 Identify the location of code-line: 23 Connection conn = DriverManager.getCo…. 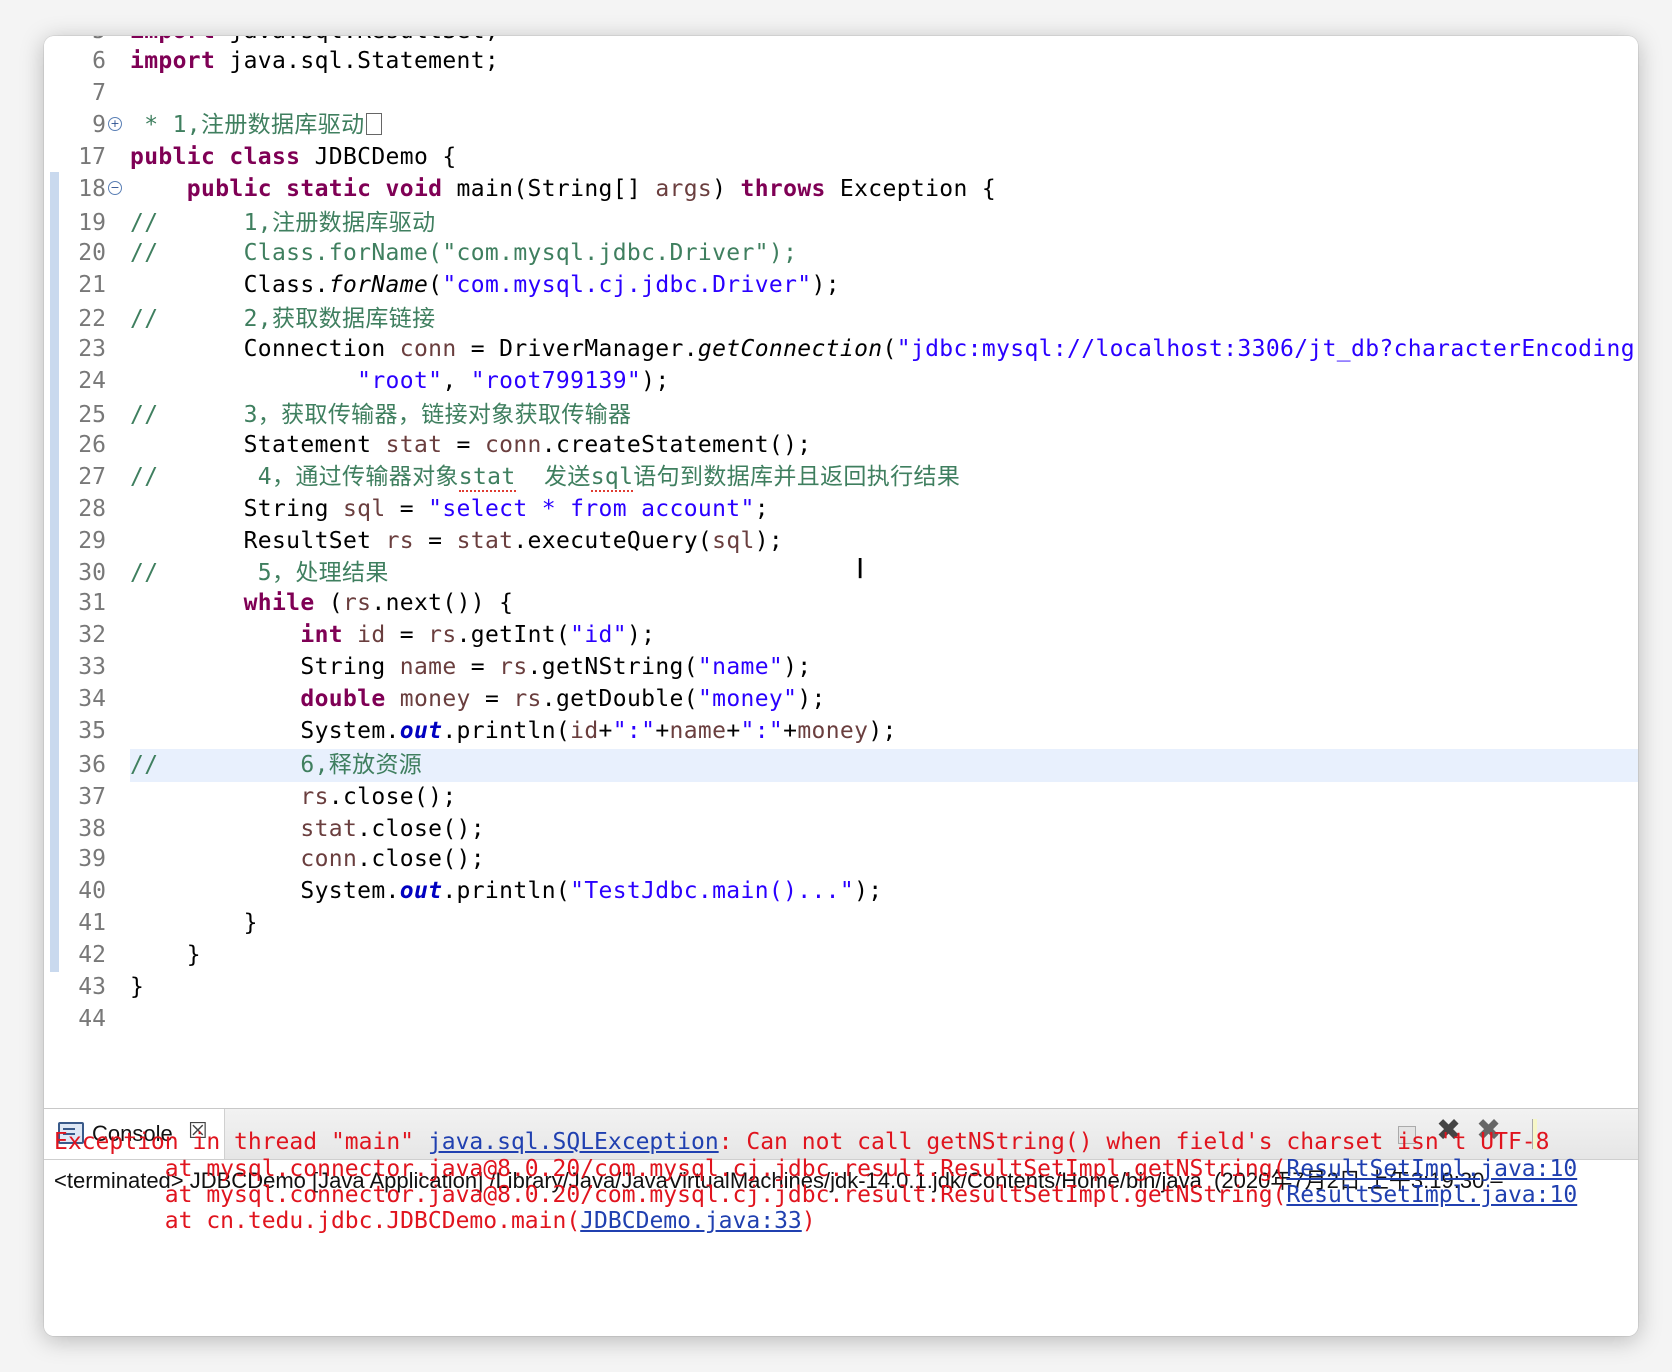
(841, 349).